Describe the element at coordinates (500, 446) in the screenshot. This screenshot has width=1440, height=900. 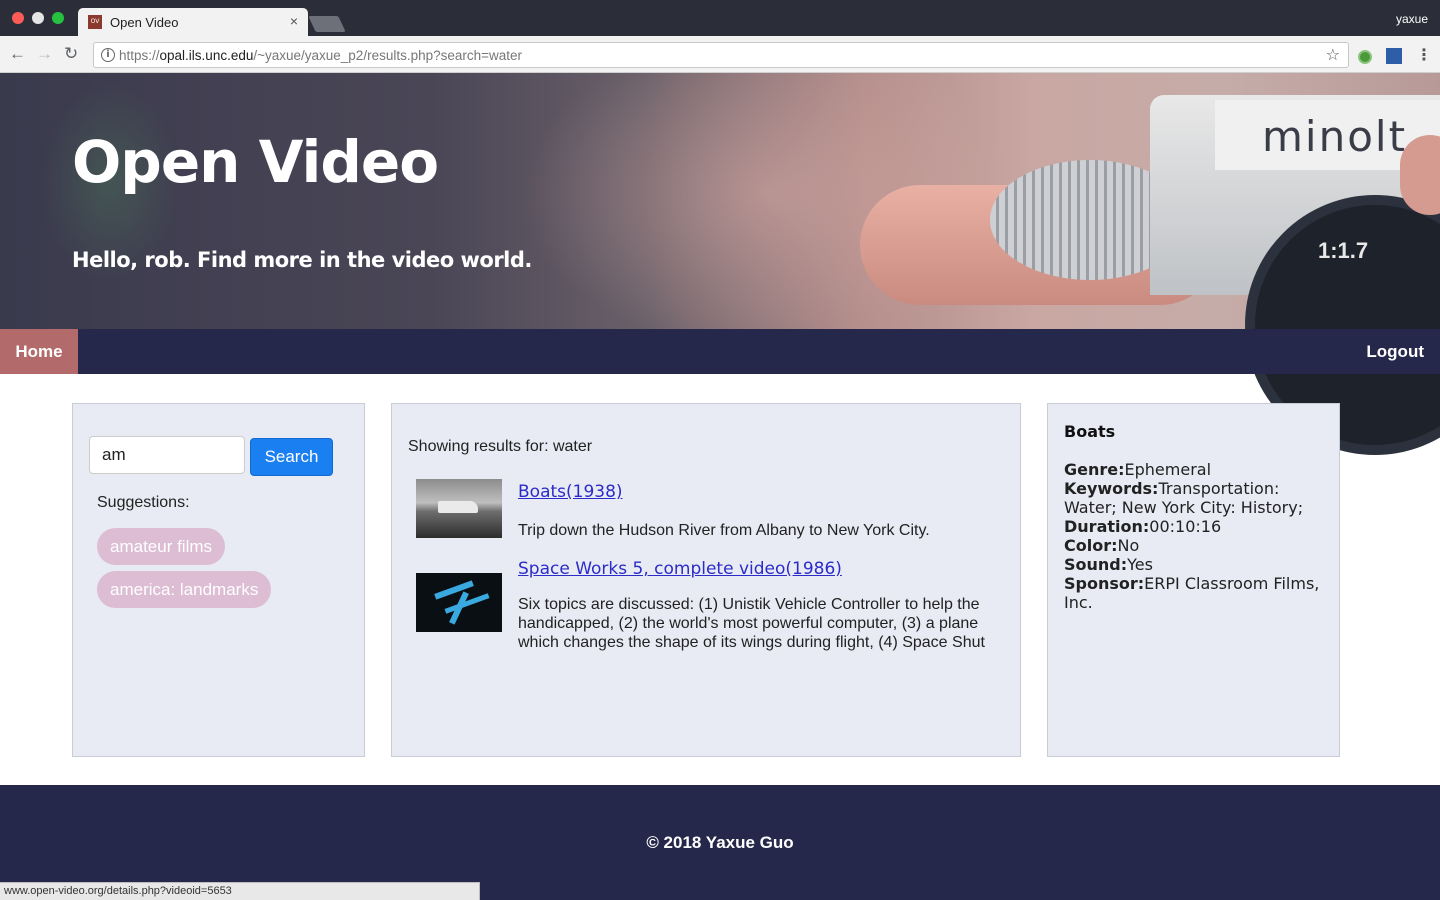
I see `results-heading: Showing results for: water` at that location.